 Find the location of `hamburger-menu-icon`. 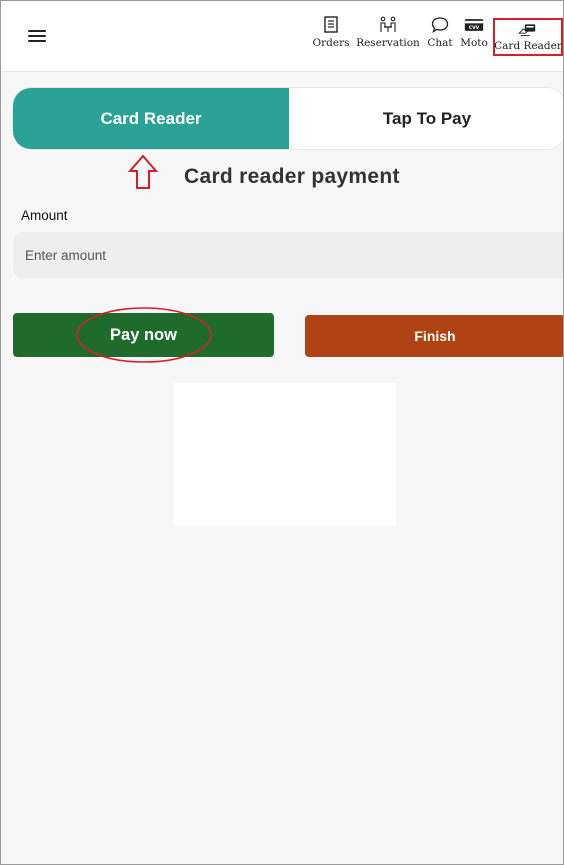

hamburger-menu-icon is located at coordinates (37, 36).